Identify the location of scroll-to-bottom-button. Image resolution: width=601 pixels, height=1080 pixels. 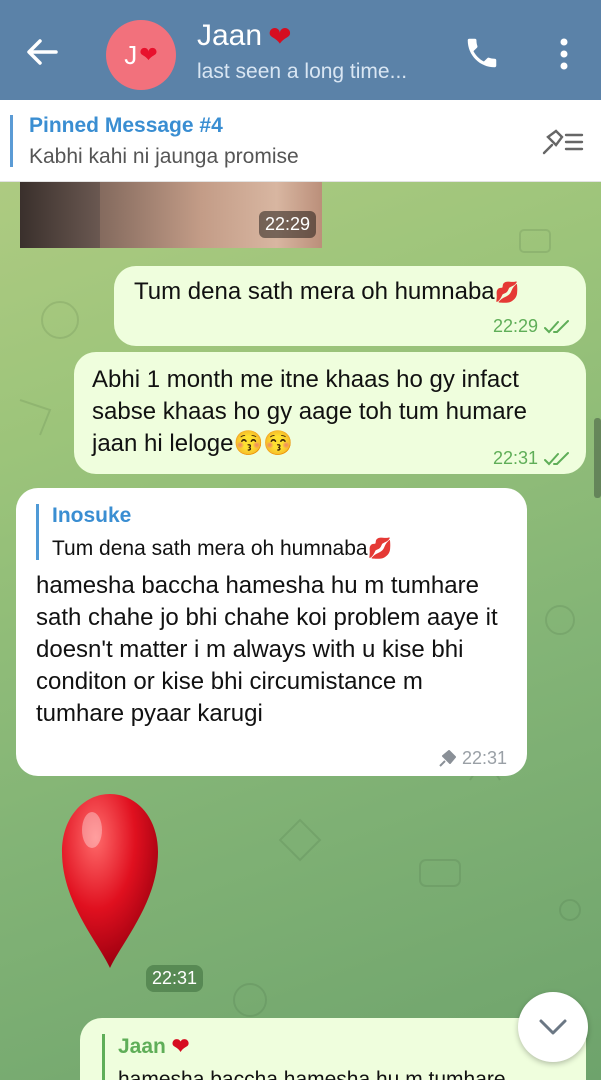
(553, 1027).